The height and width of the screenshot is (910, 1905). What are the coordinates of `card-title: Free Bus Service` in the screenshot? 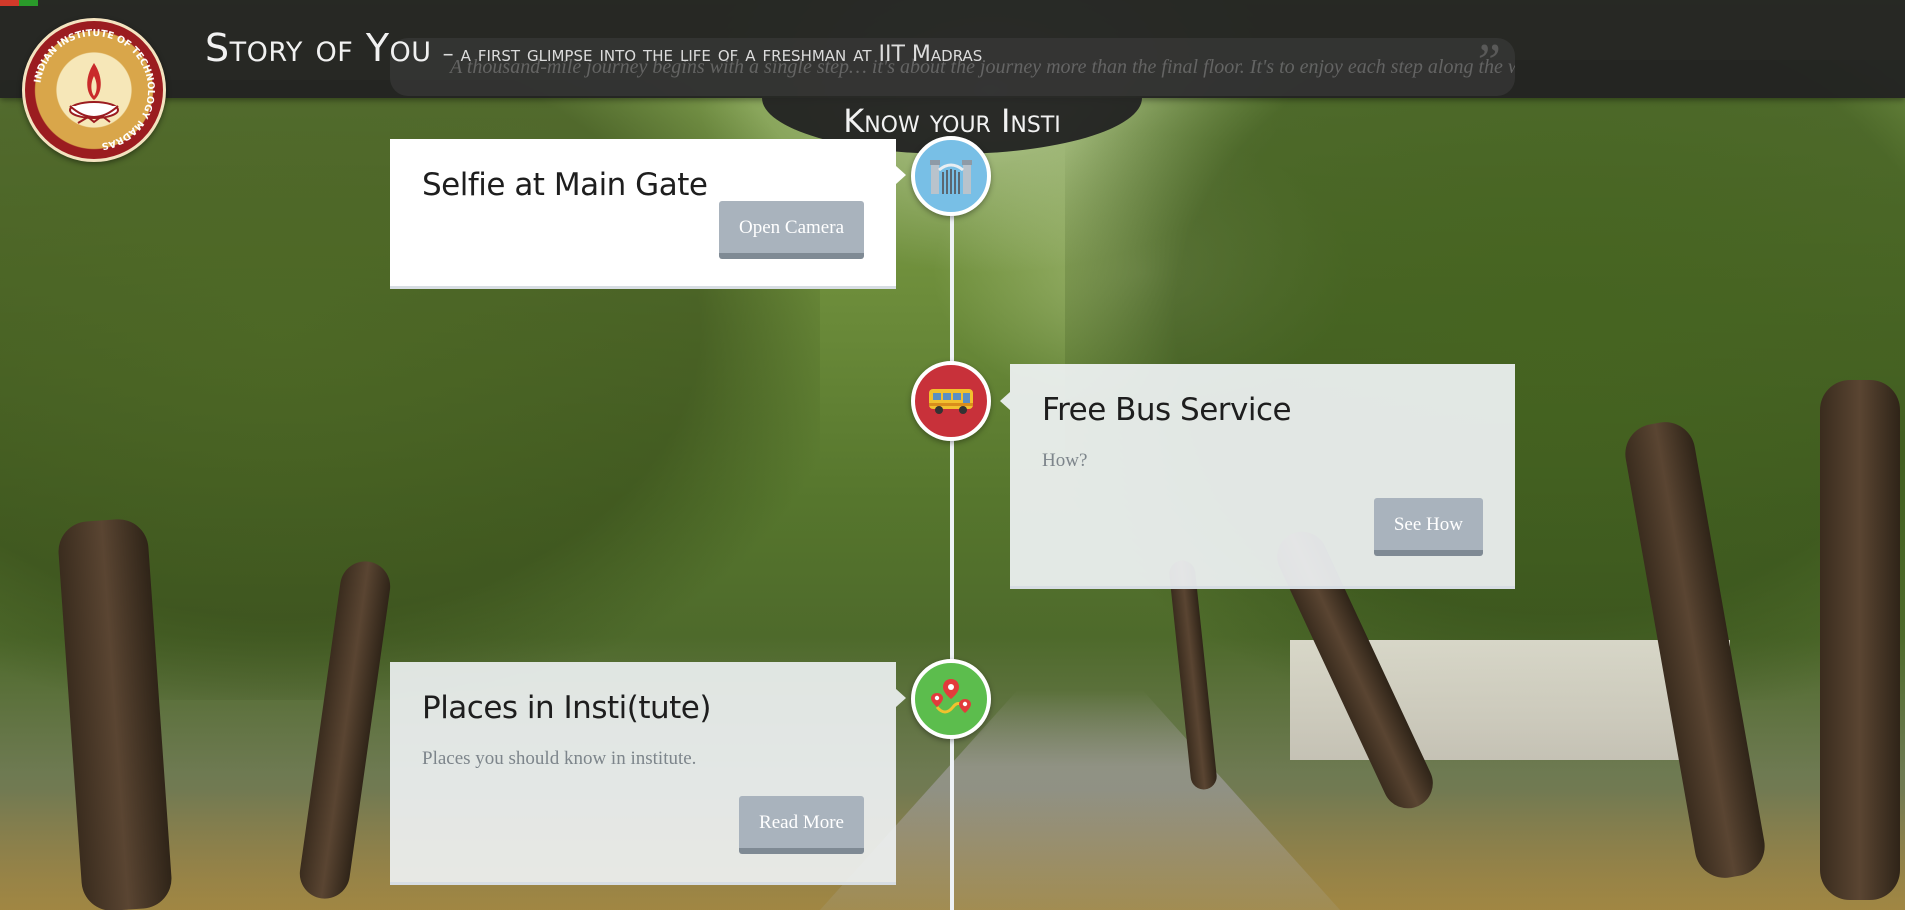 It's located at (1167, 410).